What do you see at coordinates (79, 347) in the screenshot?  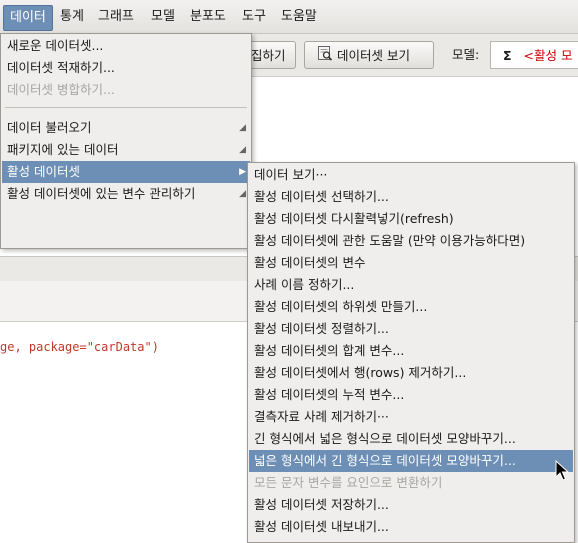 I see `console-code-line: ge, package="carData")` at bounding box center [79, 347].